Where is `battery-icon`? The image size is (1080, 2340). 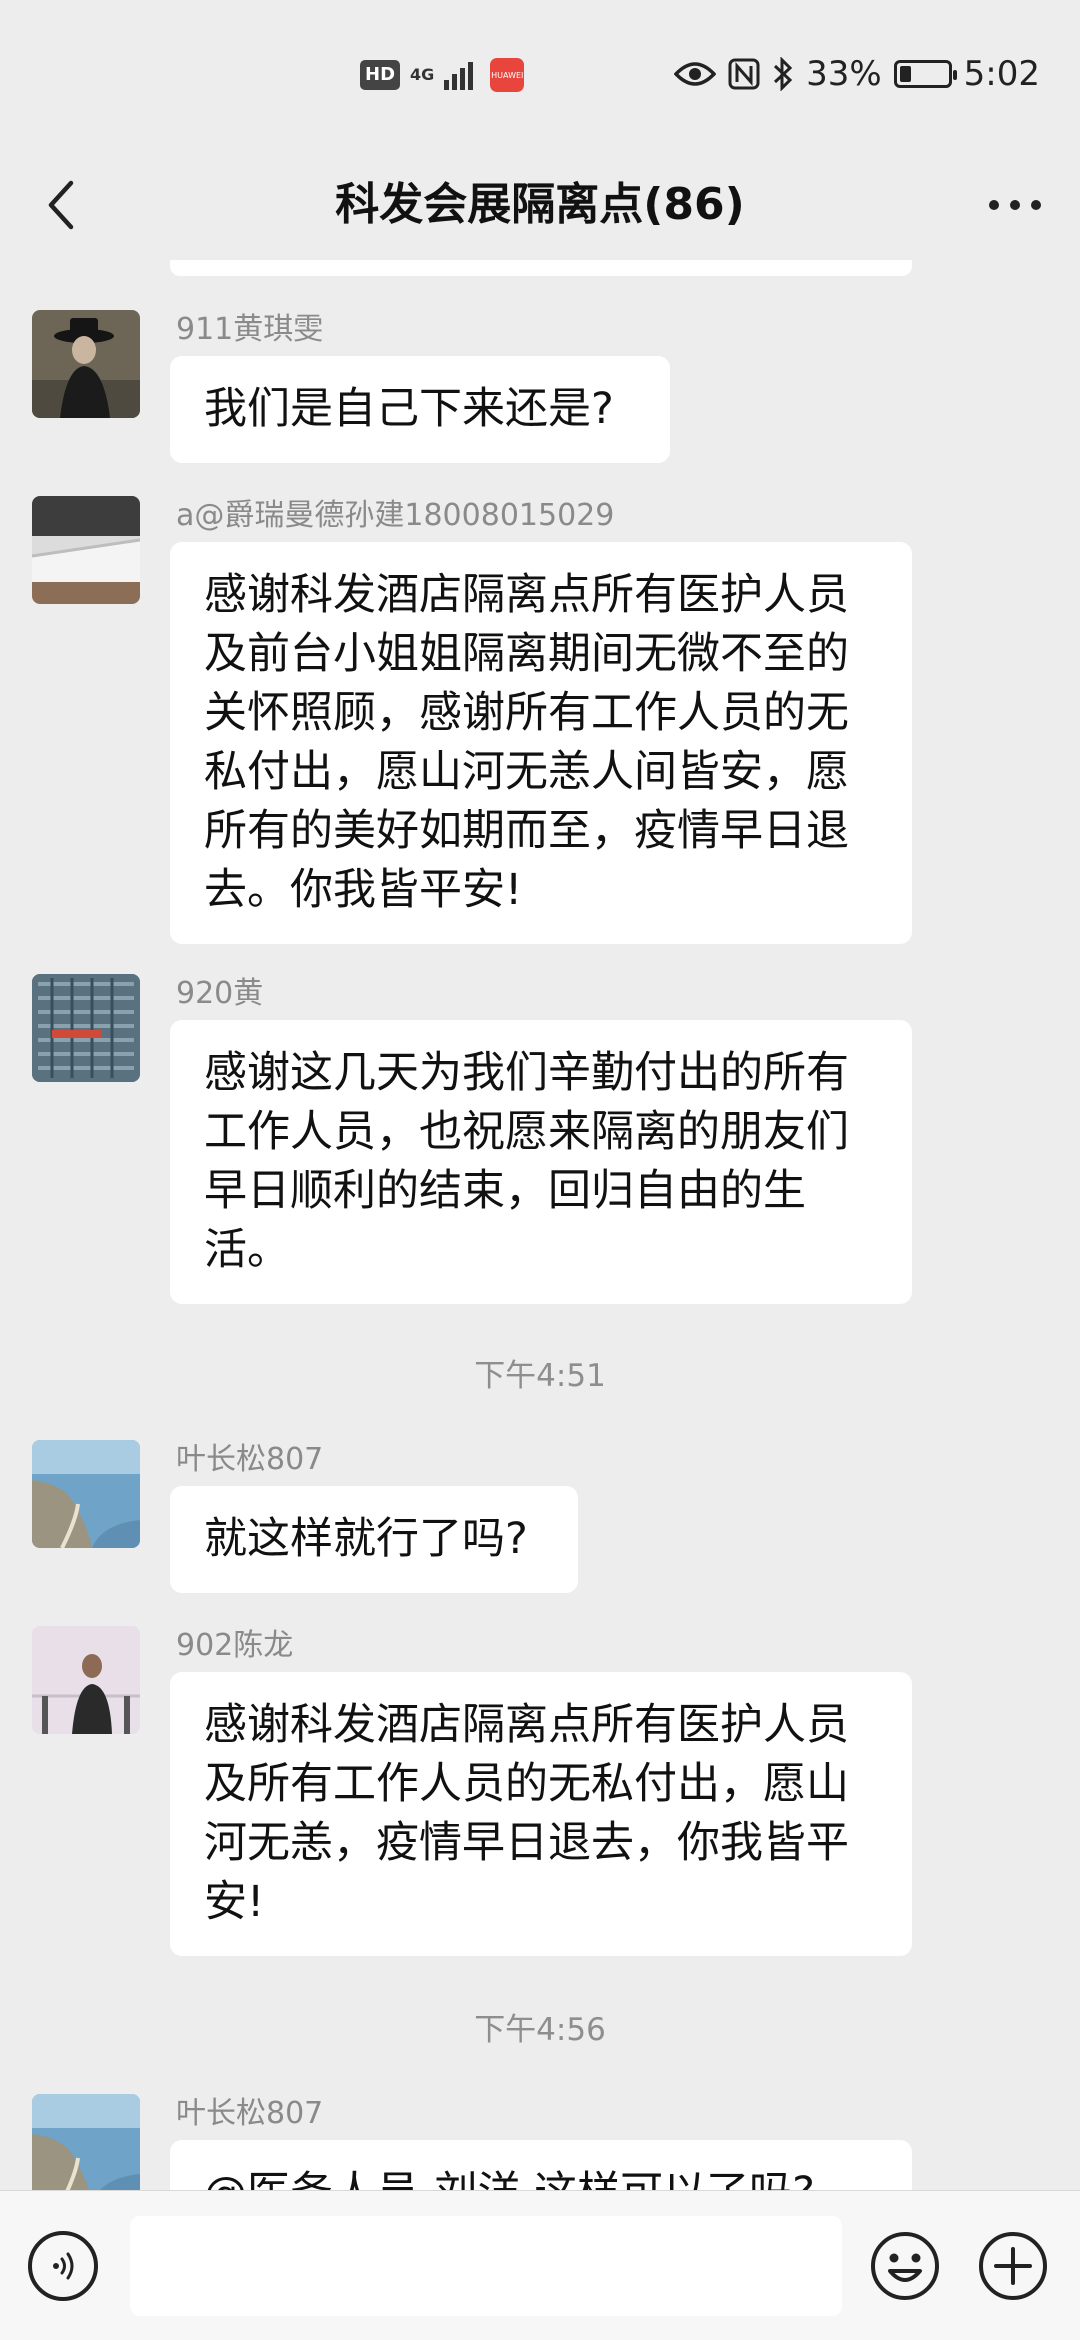 battery-icon is located at coordinates (925, 74).